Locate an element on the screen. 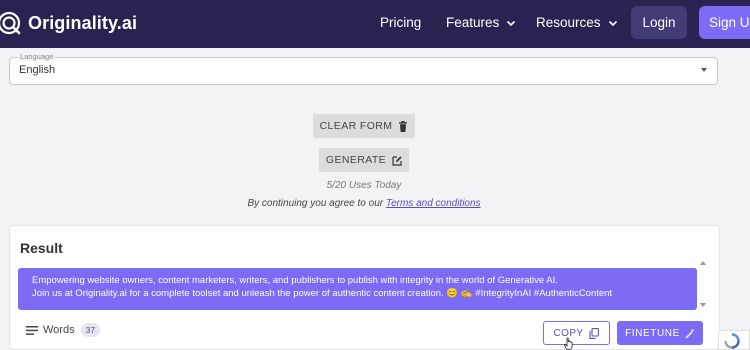 The height and width of the screenshot is (350, 750). terms-link: Terms and conditions is located at coordinates (433, 203).